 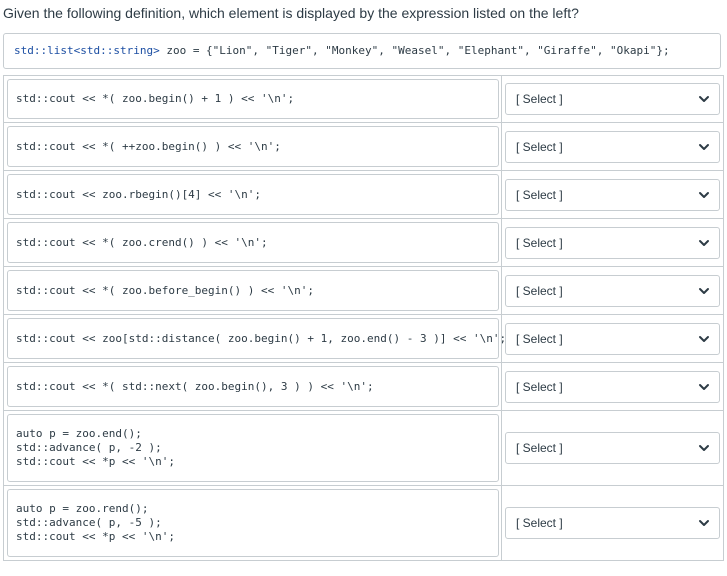 What do you see at coordinates (89, 447) in the screenshot?
I see `code-line: std::advance( p, -2 );` at bounding box center [89, 447].